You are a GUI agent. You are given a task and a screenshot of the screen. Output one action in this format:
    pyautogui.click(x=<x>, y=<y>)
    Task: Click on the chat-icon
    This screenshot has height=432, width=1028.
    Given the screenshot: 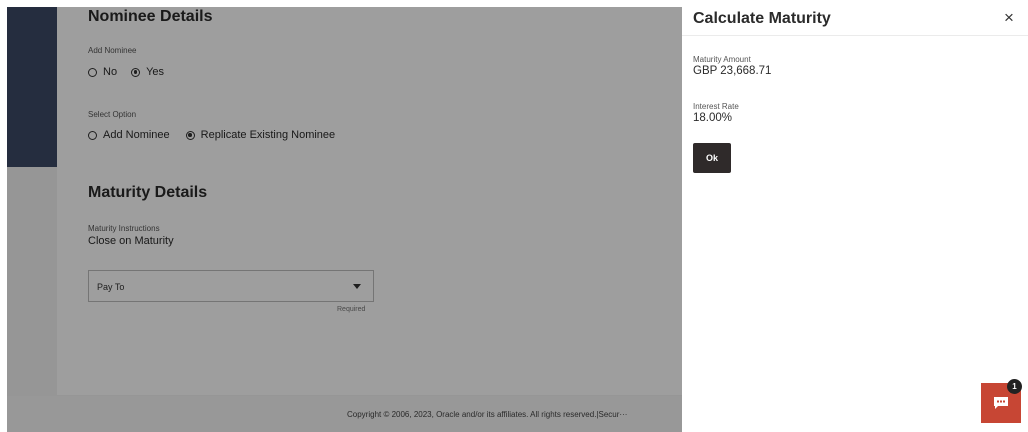 What is the action you would take?
    pyautogui.click(x=1001, y=403)
    